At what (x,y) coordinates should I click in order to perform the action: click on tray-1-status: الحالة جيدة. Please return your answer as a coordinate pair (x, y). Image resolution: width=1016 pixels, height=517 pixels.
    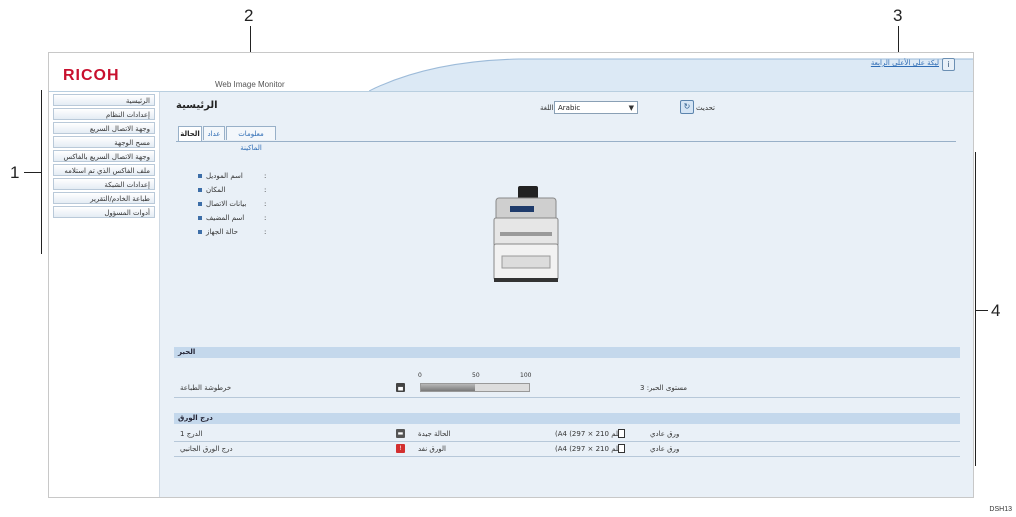
    Looking at the image, I should click on (434, 434).